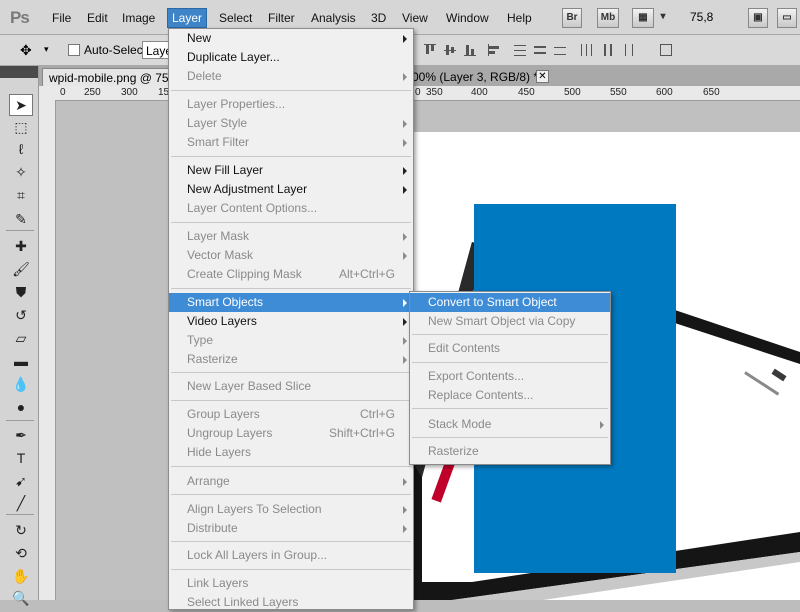 This screenshot has height=612, width=800. Describe the element at coordinates (291, 433) in the screenshot. I see `menu-item-ungroup-layers: Ungroup Layers Shift+Ctrl+G` at that location.